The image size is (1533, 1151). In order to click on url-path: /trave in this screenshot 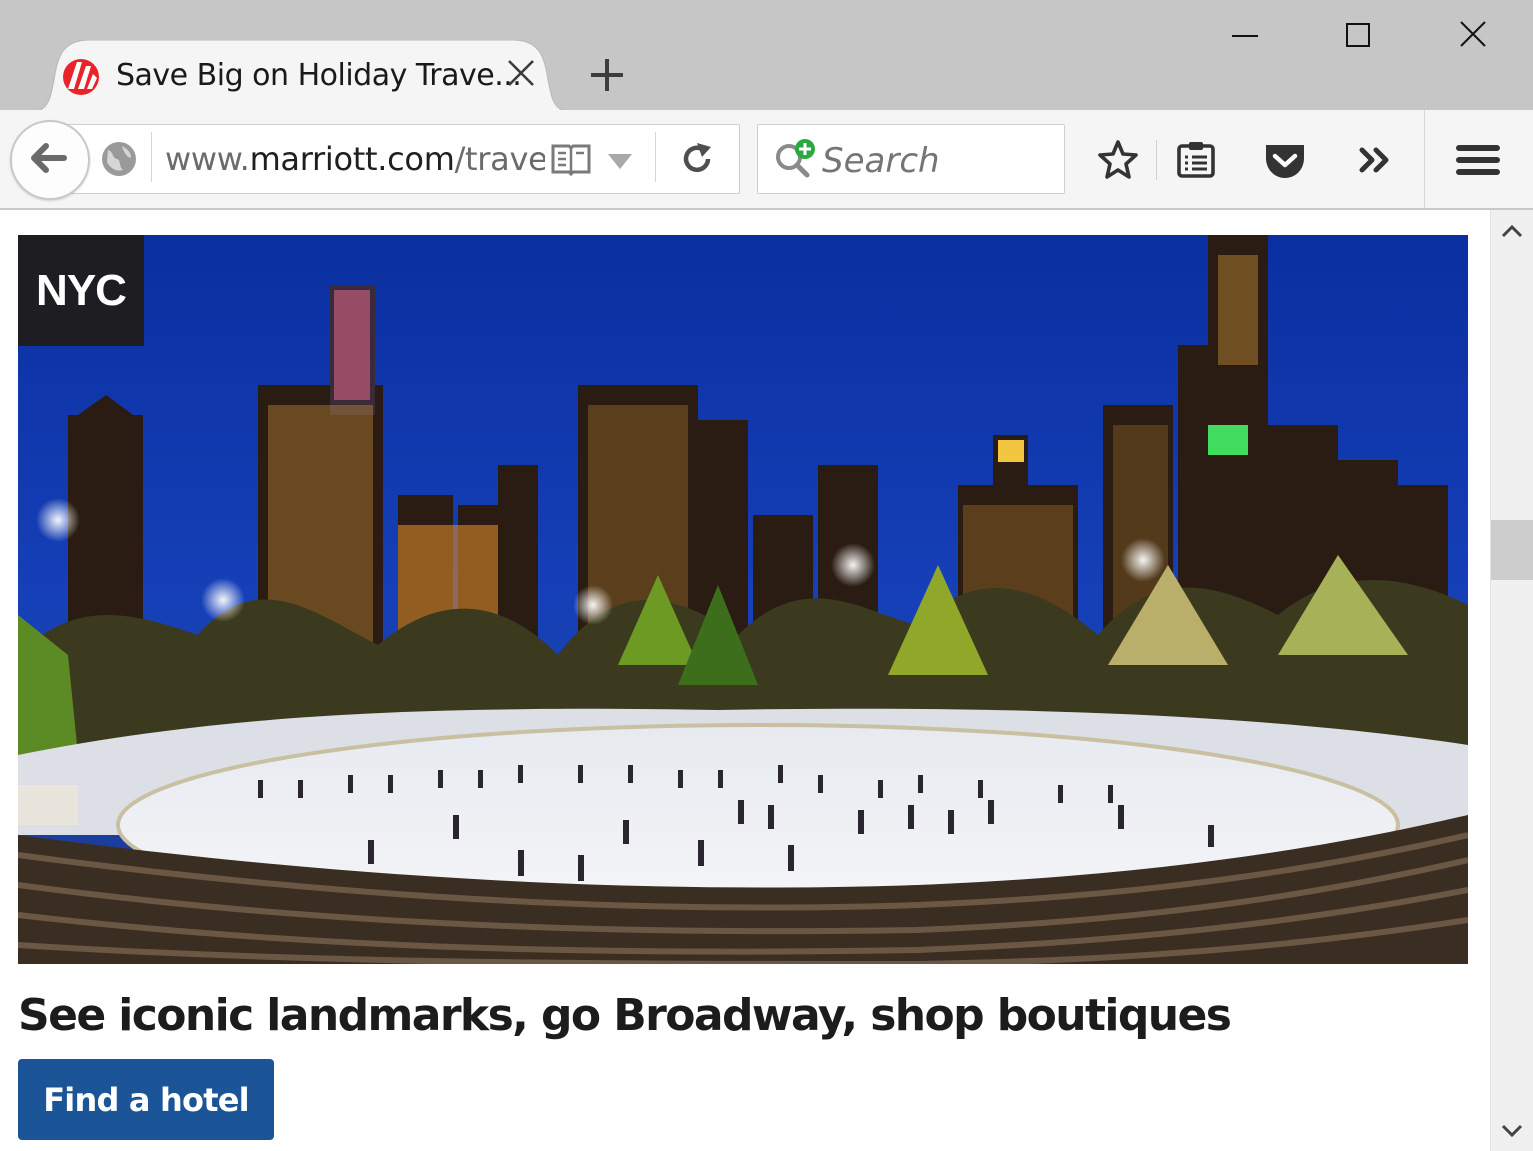, I will do `click(499, 159)`.